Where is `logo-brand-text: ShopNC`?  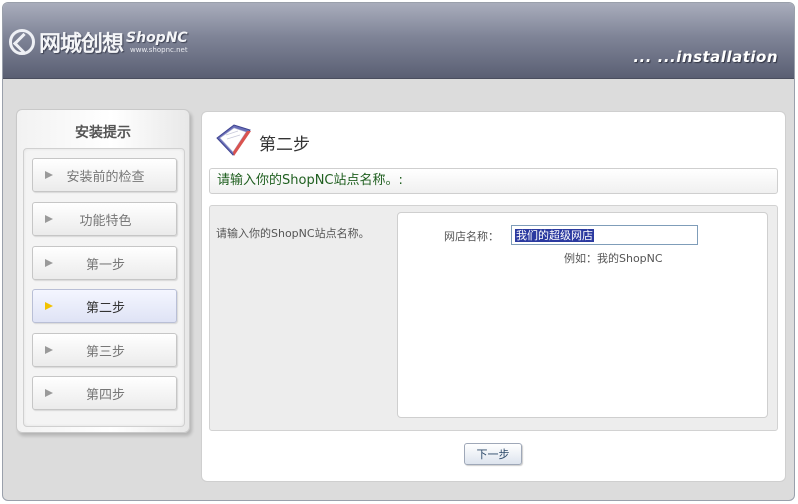
logo-brand-text: ShopNC is located at coordinates (157, 37).